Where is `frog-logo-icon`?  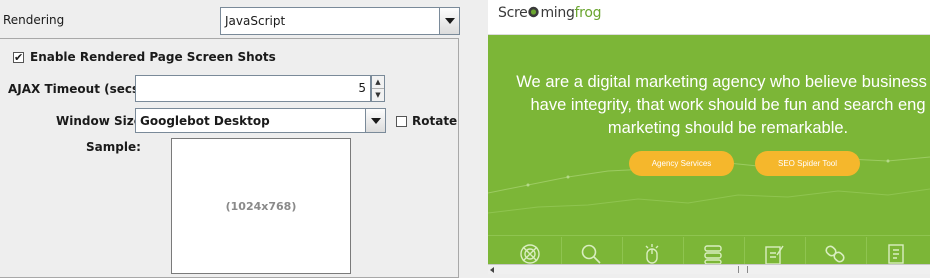 frog-logo-icon is located at coordinates (534, 12).